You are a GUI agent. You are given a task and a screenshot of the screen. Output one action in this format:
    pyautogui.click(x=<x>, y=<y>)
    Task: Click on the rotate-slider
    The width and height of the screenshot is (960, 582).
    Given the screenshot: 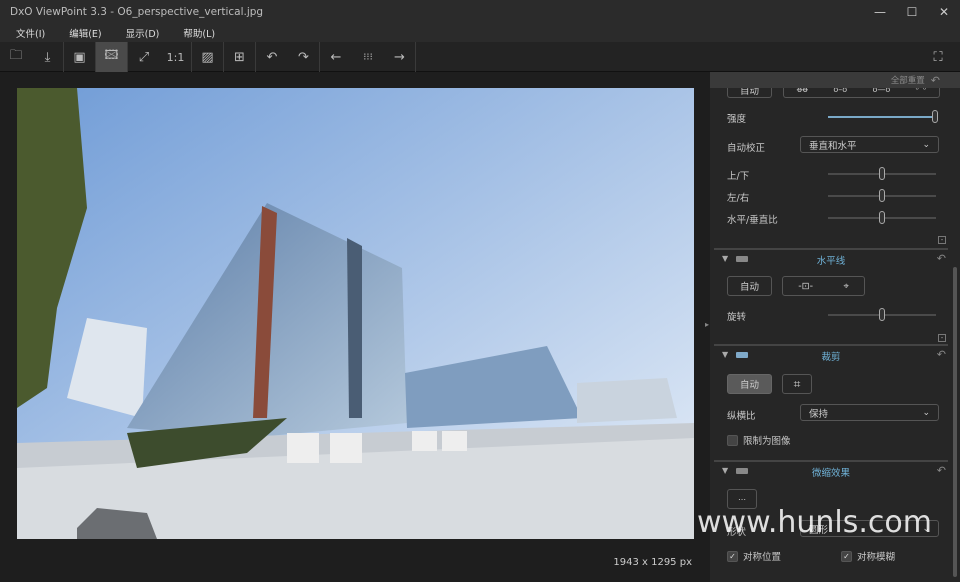 What is the action you would take?
    pyautogui.click(x=882, y=314)
    